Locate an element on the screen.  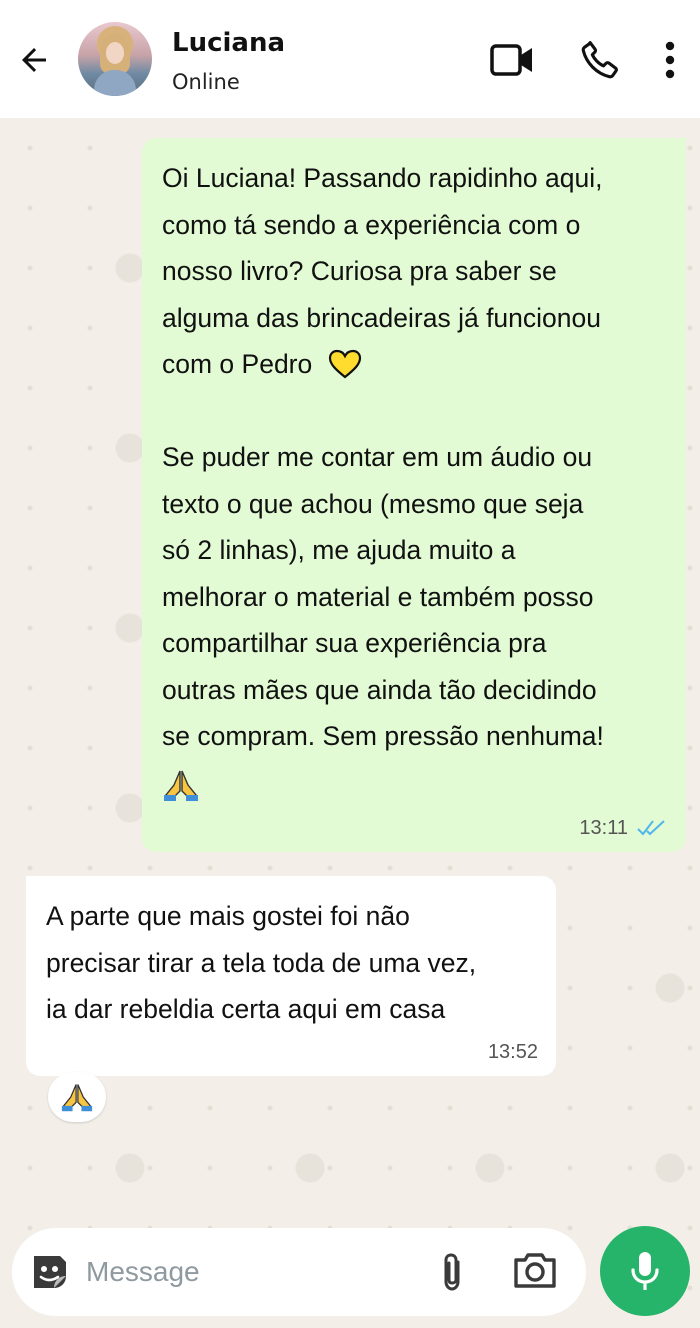
arrow-left-icon is located at coordinates (34, 60).